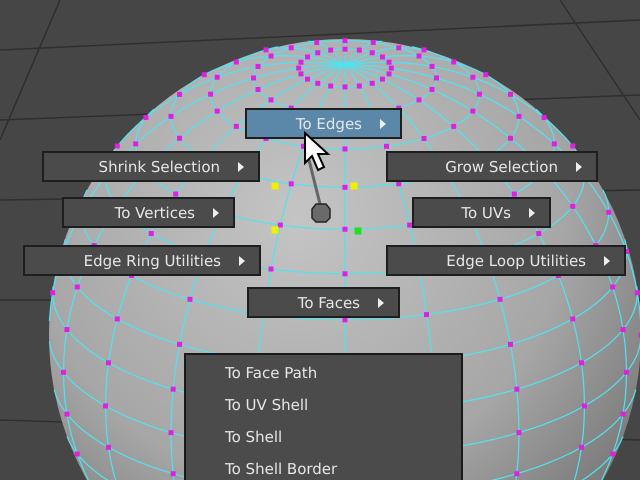 This screenshot has height=480, width=640. What do you see at coordinates (323, 468) in the screenshot?
I see `menu-item: To Shell Border` at bounding box center [323, 468].